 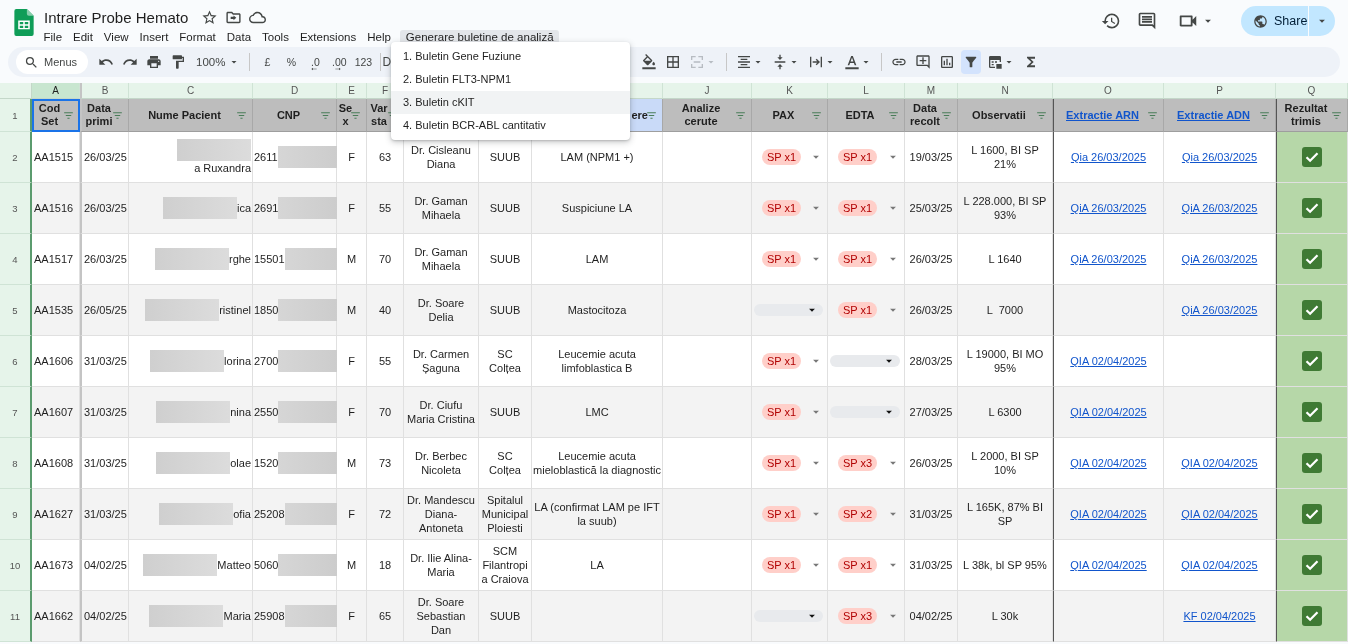 What do you see at coordinates (1147, 21) in the screenshot?
I see `comment-icon` at bounding box center [1147, 21].